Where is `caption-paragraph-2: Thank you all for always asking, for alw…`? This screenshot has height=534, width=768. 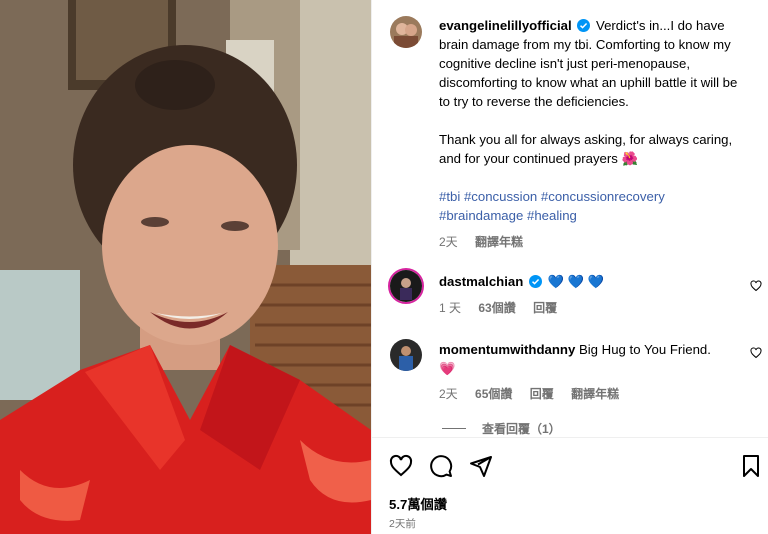
caption-paragraph-2: Thank you all for always asking, for alw… is located at coordinates (586, 149).